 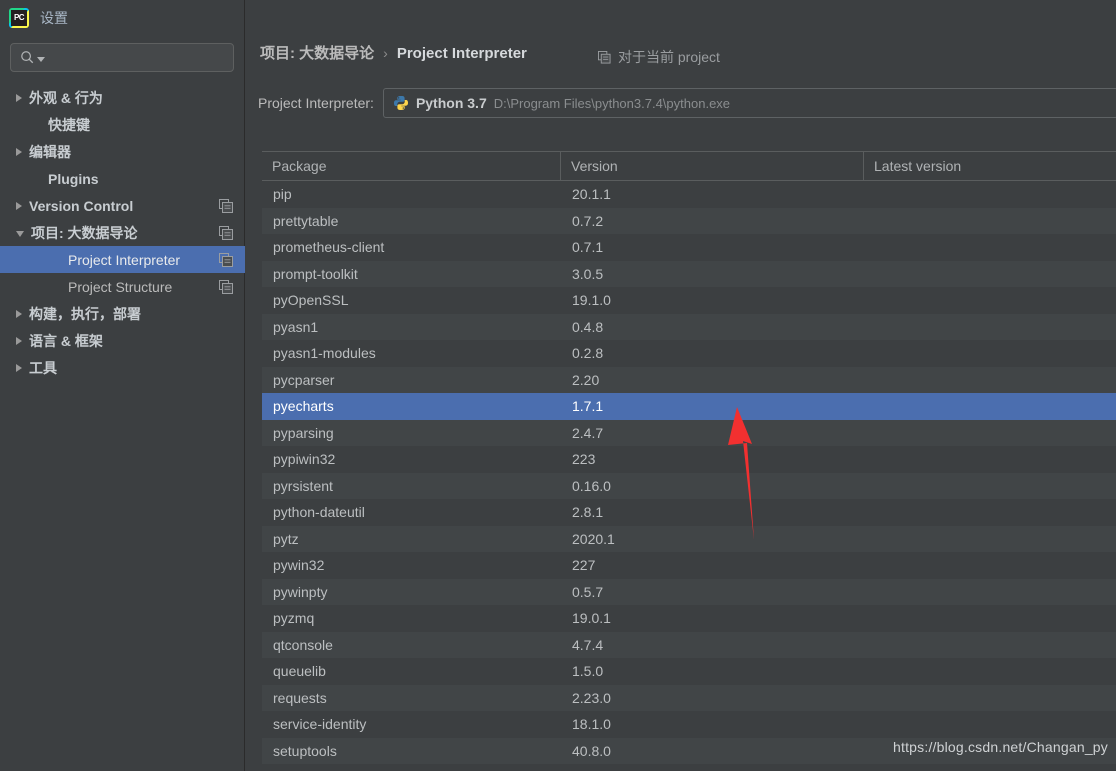 I want to click on cell-package: pypiwin32, so click(x=304, y=459).